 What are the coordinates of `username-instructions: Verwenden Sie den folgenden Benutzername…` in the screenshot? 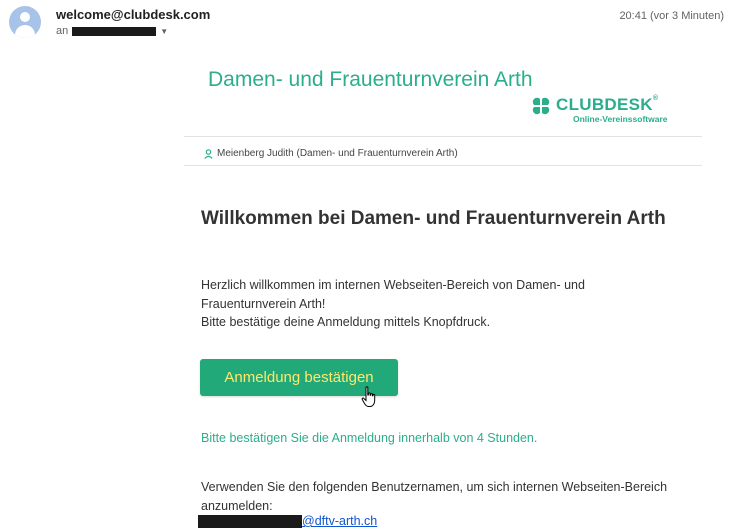 It's located at (434, 496).